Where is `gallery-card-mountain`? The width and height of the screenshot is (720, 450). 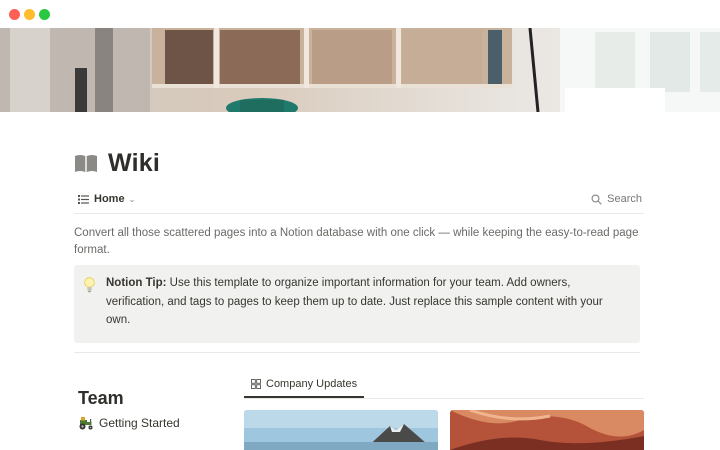 gallery-card-mountain is located at coordinates (341, 430).